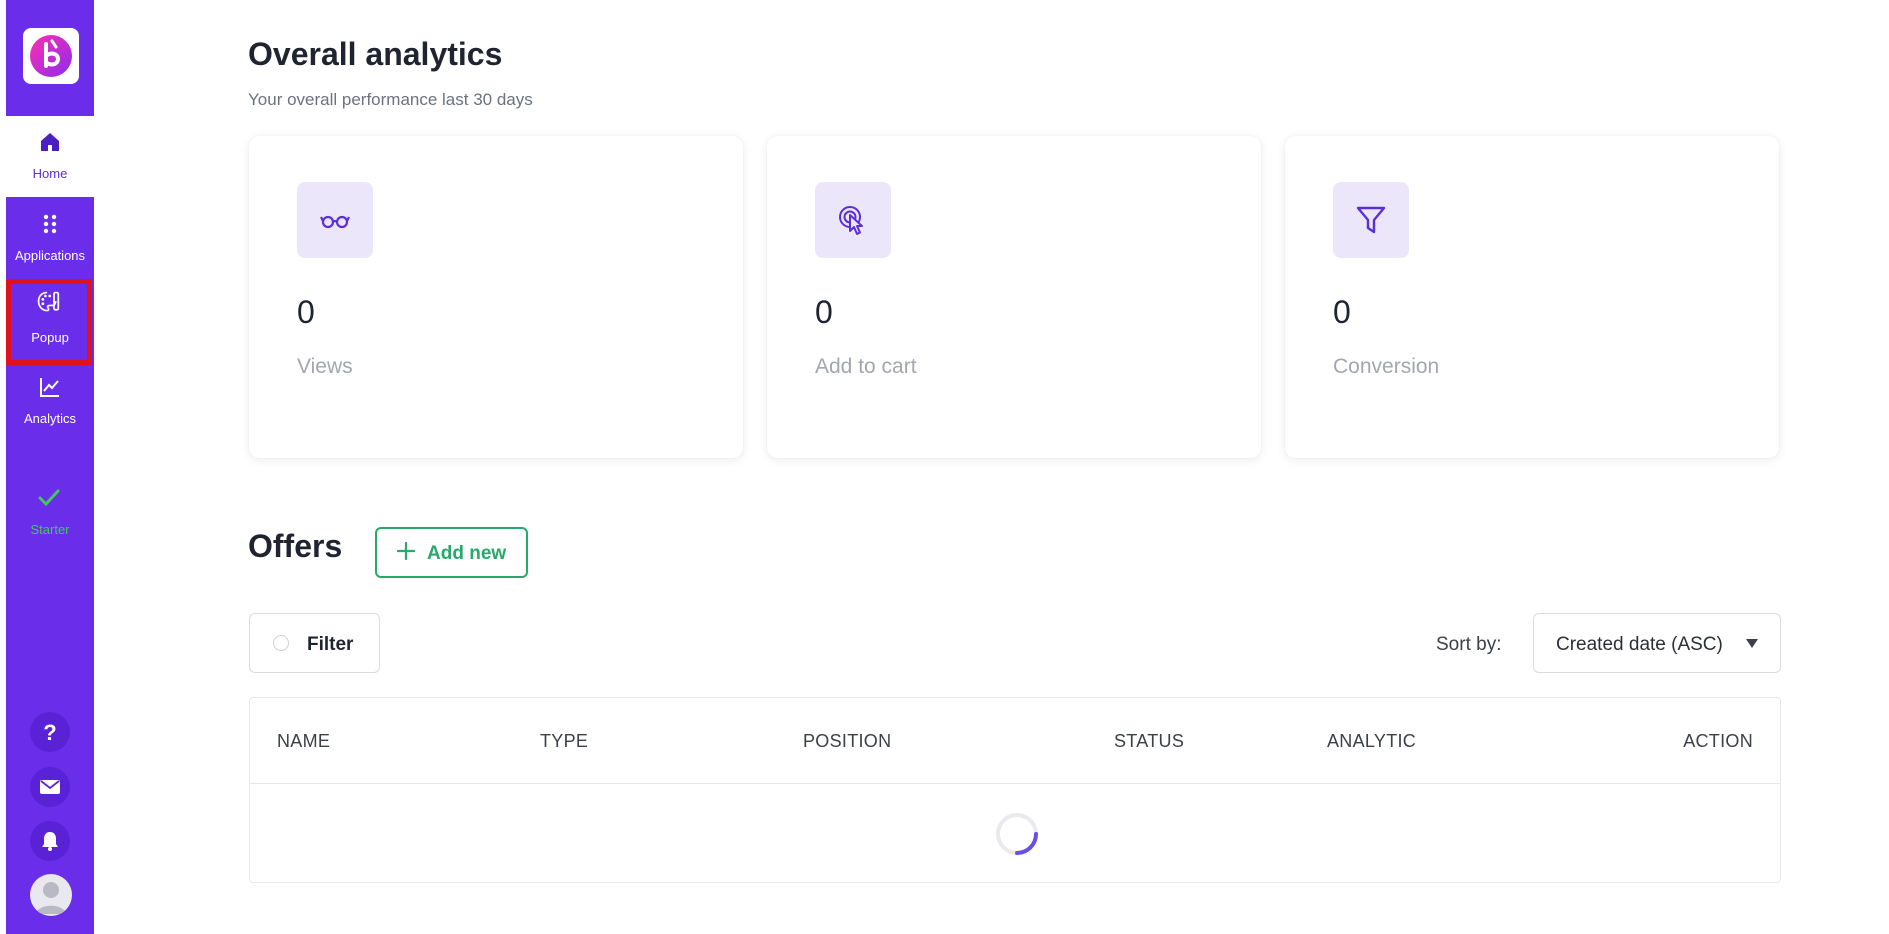 The width and height of the screenshot is (1889, 934). What do you see at coordinates (50, 156) in the screenshot?
I see `sidebar-item-home: Home` at bounding box center [50, 156].